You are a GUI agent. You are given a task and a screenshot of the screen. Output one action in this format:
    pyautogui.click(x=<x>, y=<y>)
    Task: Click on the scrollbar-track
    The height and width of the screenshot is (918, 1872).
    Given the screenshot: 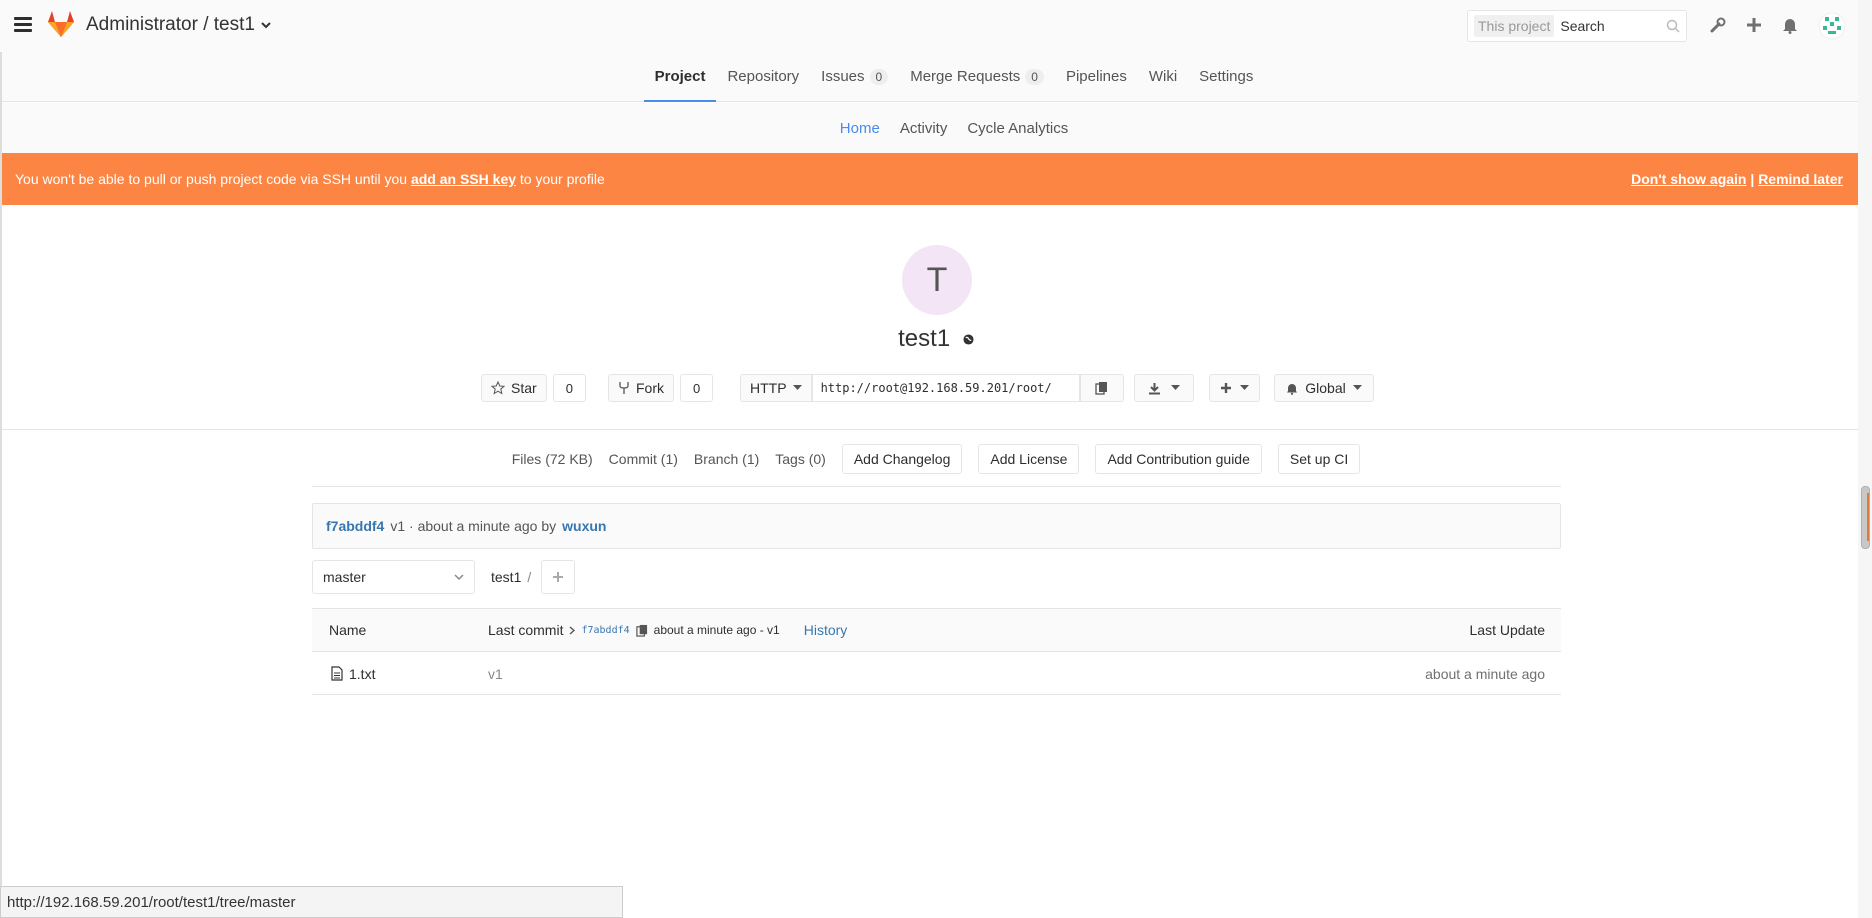 What is the action you would take?
    pyautogui.click(x=1865, y=459)
    